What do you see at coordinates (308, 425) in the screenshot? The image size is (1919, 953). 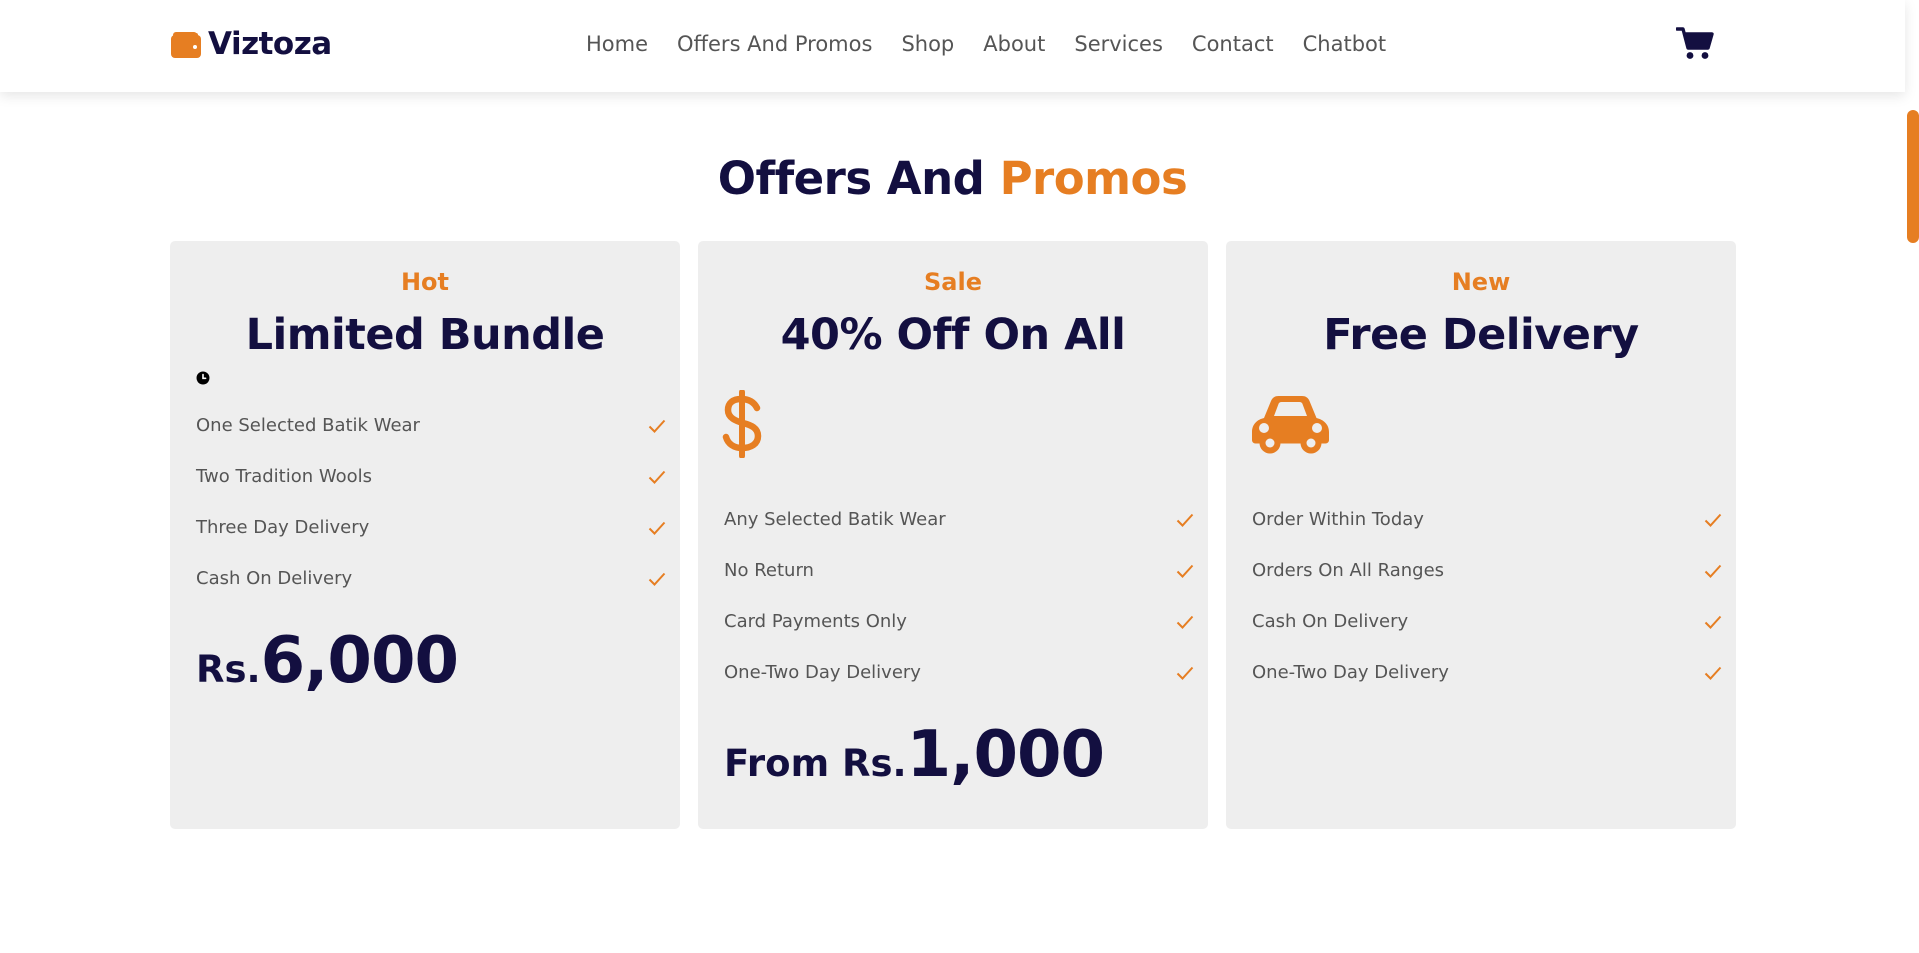 I see `feature-text: One Selected Batik Wear` at bounding box center [308, 425].